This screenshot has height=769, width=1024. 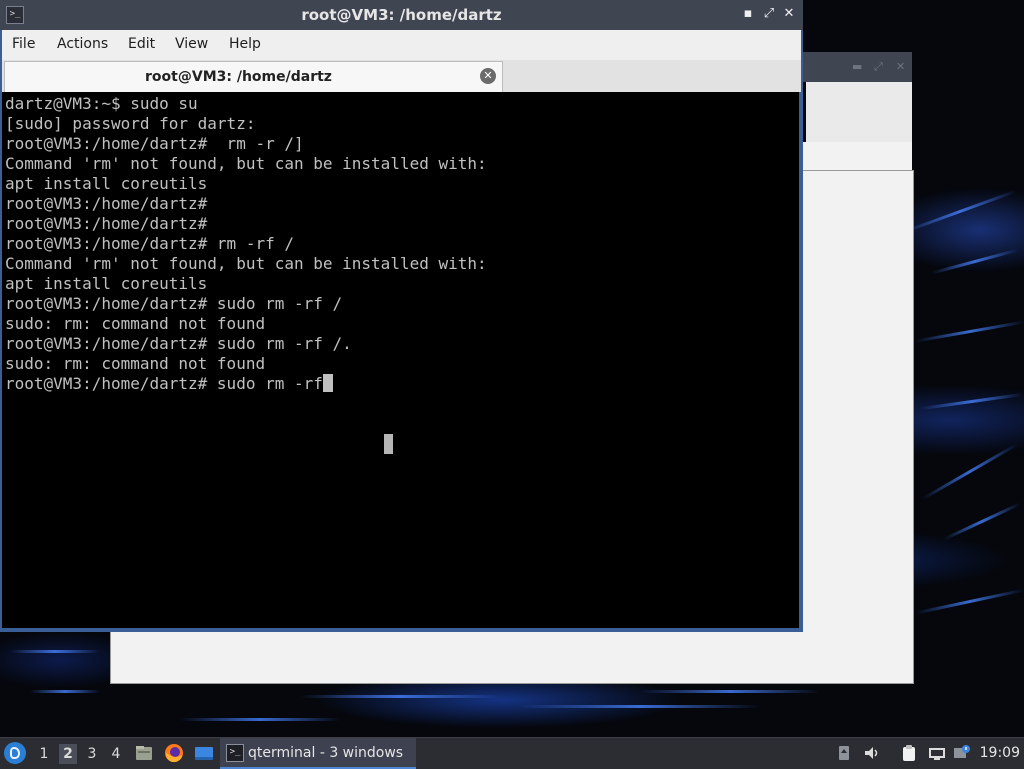 What do you see at coordinates (15, 753) in the screenshot?
I see `start-menu-icon` at bounding box center [15, 753].